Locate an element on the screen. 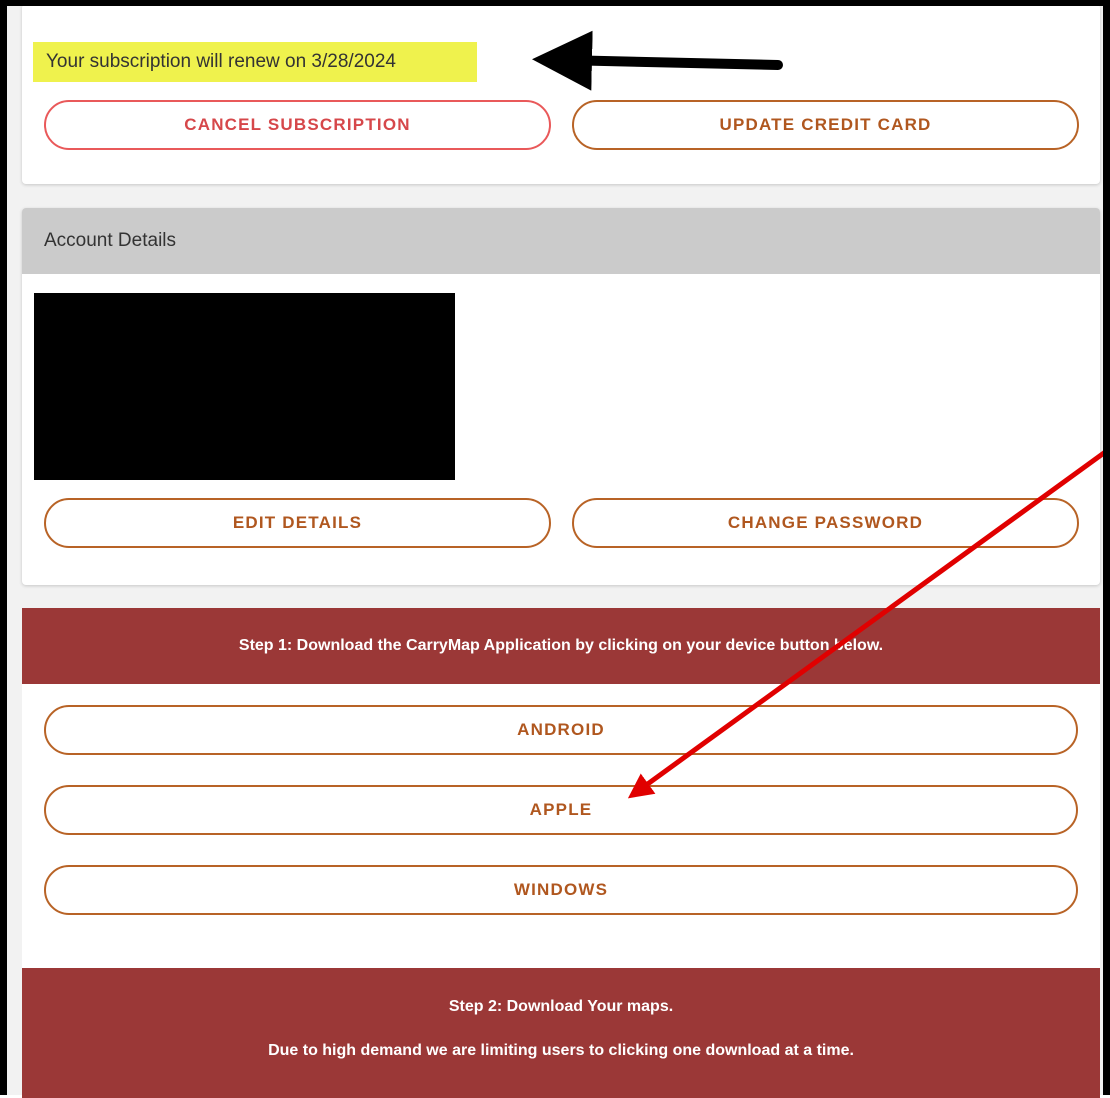  redacted-account-info is located at coordinates (244, 386).